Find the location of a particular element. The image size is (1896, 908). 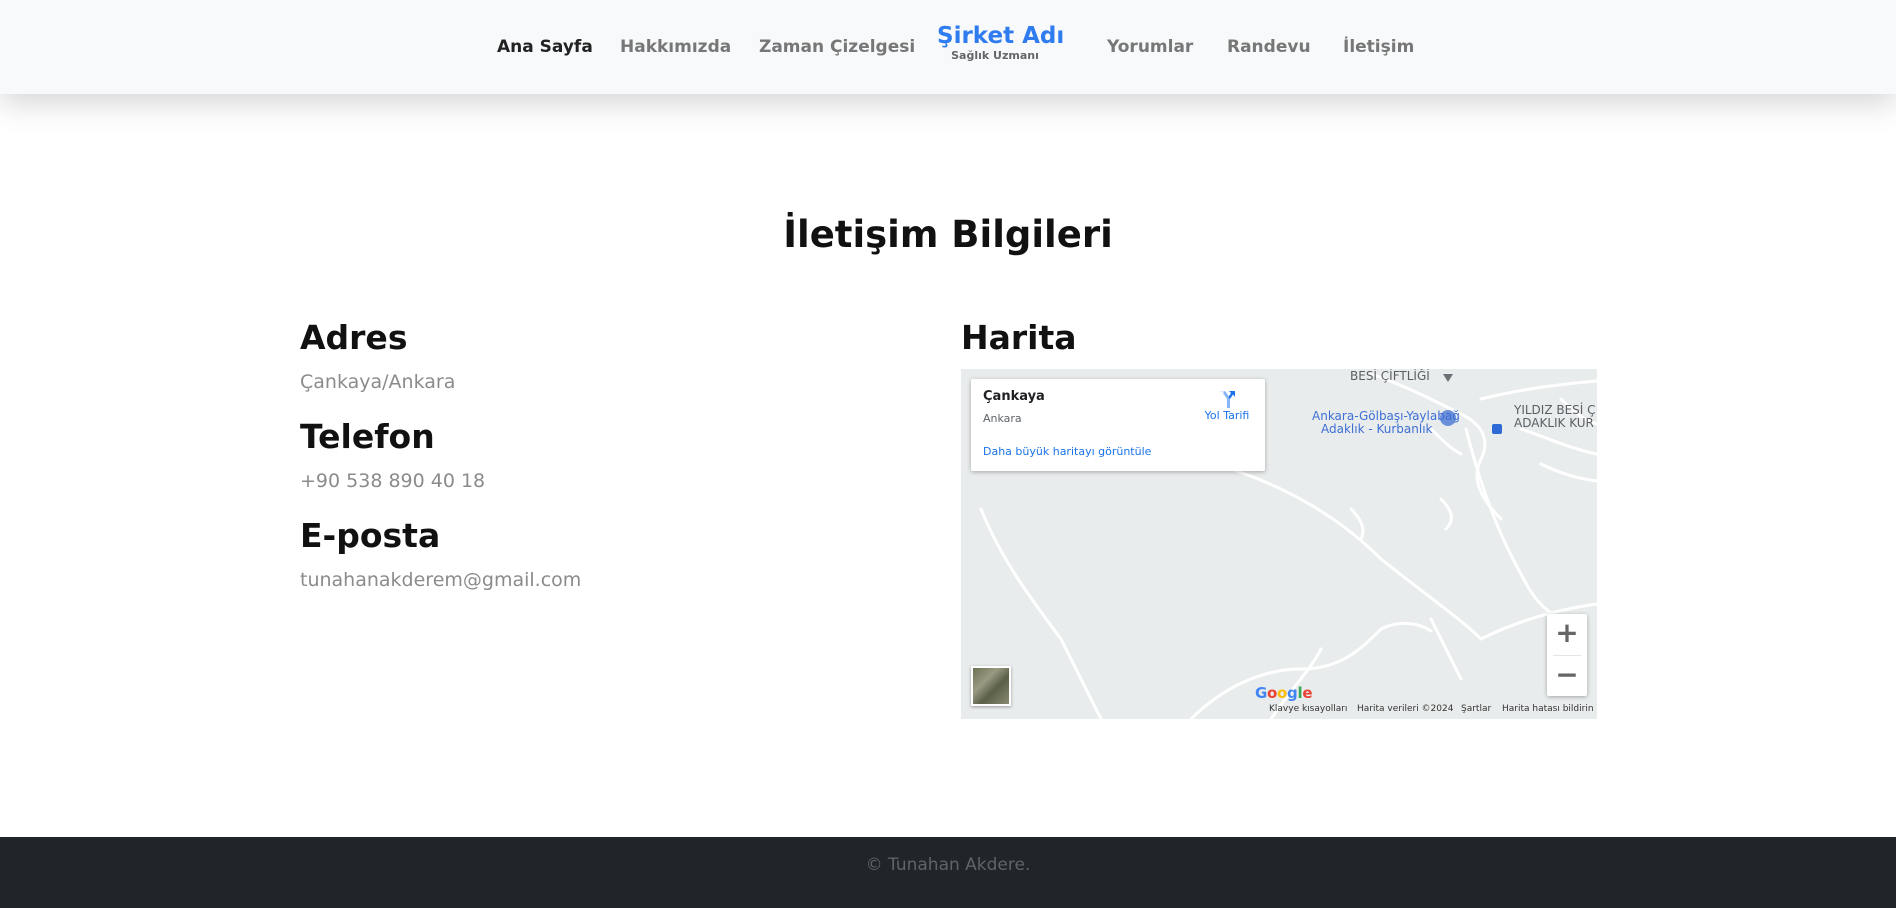

map-label-farm: BESİ ÇİFTLİĞİ is located at coordinates (1390, 376).